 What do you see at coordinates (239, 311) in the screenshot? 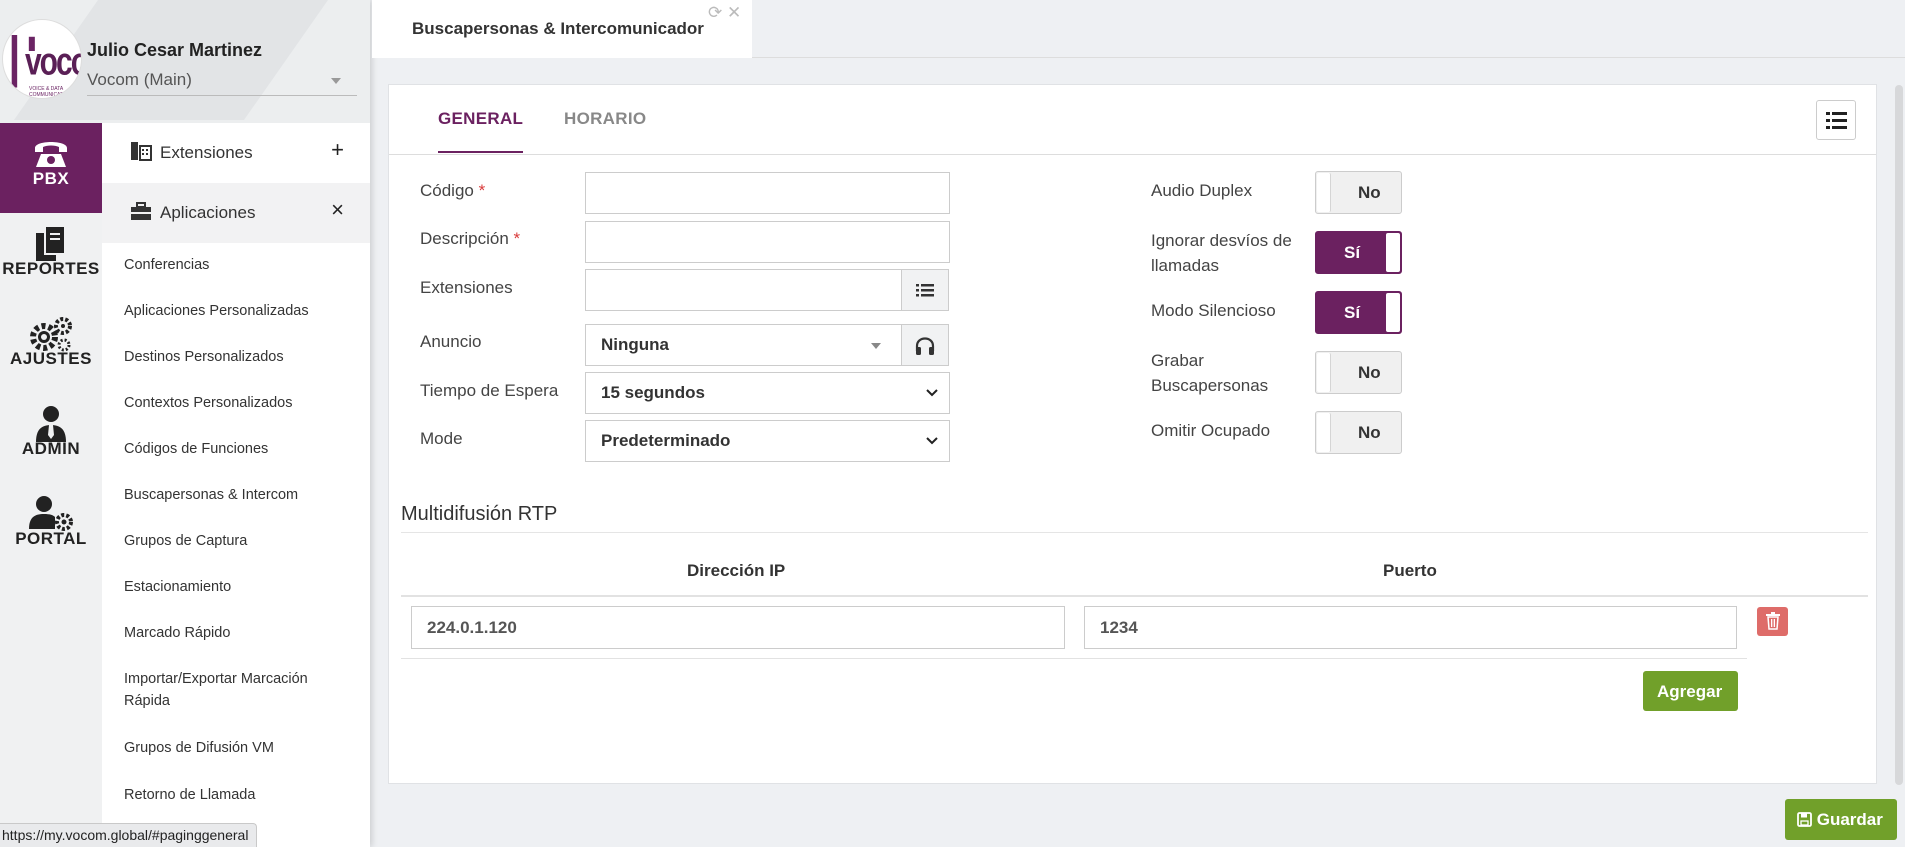
I see `menu-item-aplicaciones-personalizadas: Aplicaciones Personalizadas` at bounding box center [239, 311].